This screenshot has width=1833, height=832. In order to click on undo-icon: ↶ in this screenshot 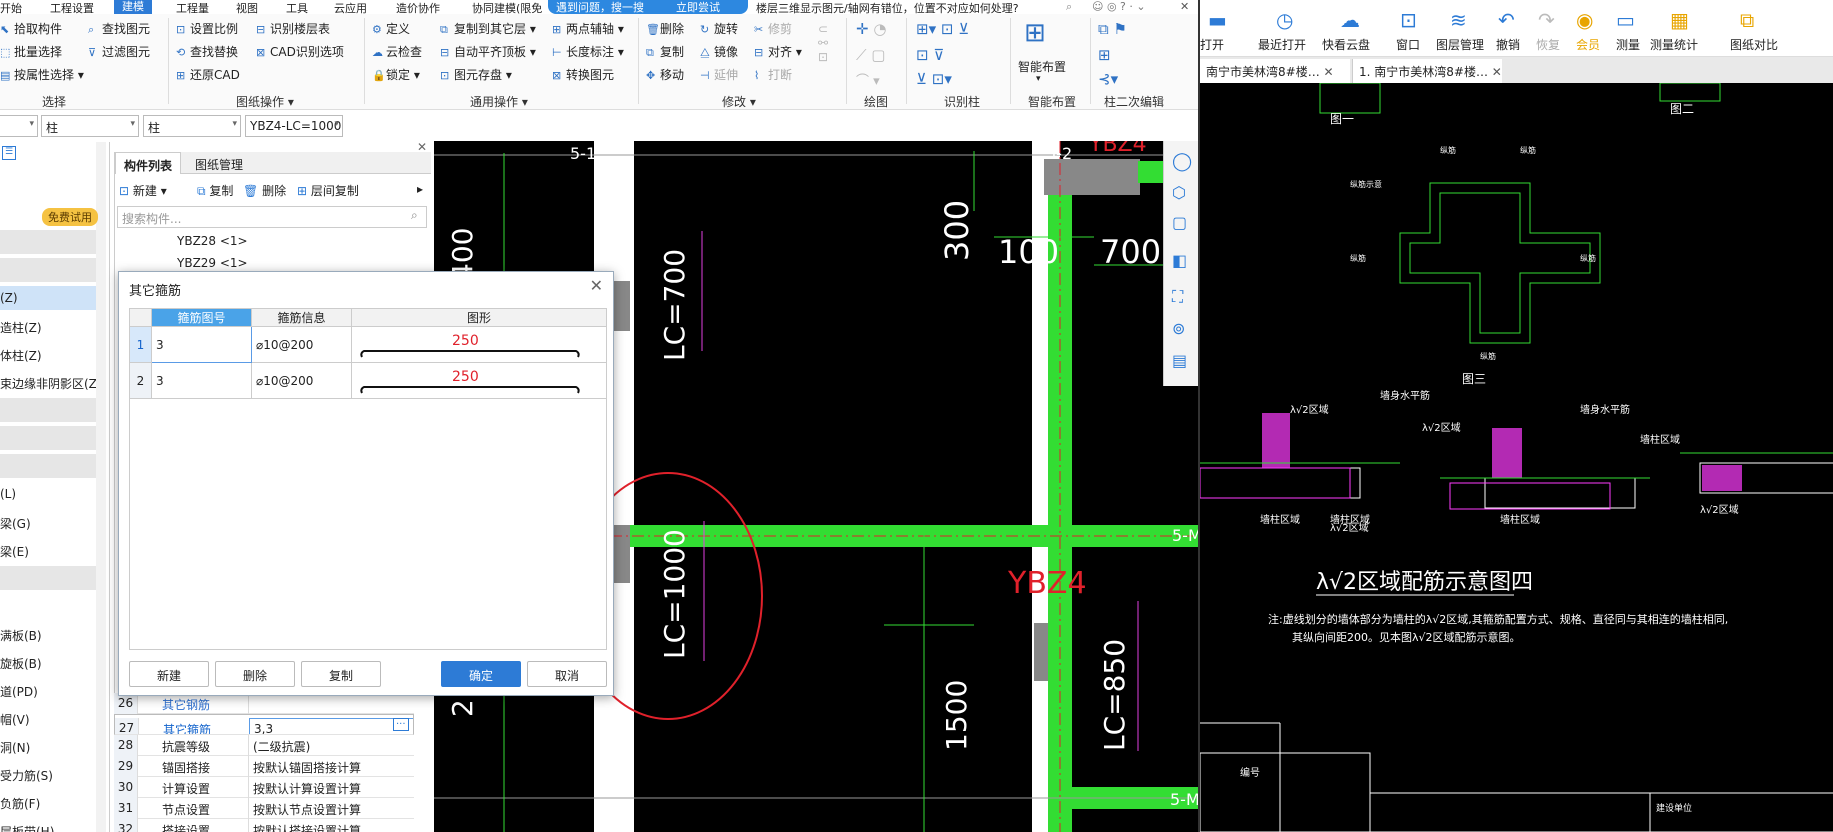, I will do `click(1506, 20)`.